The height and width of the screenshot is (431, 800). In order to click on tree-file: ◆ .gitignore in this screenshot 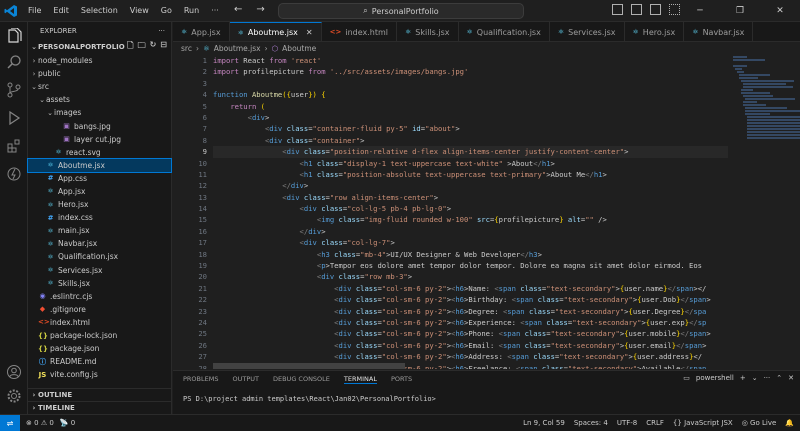, I will do `click(99, 309)`.